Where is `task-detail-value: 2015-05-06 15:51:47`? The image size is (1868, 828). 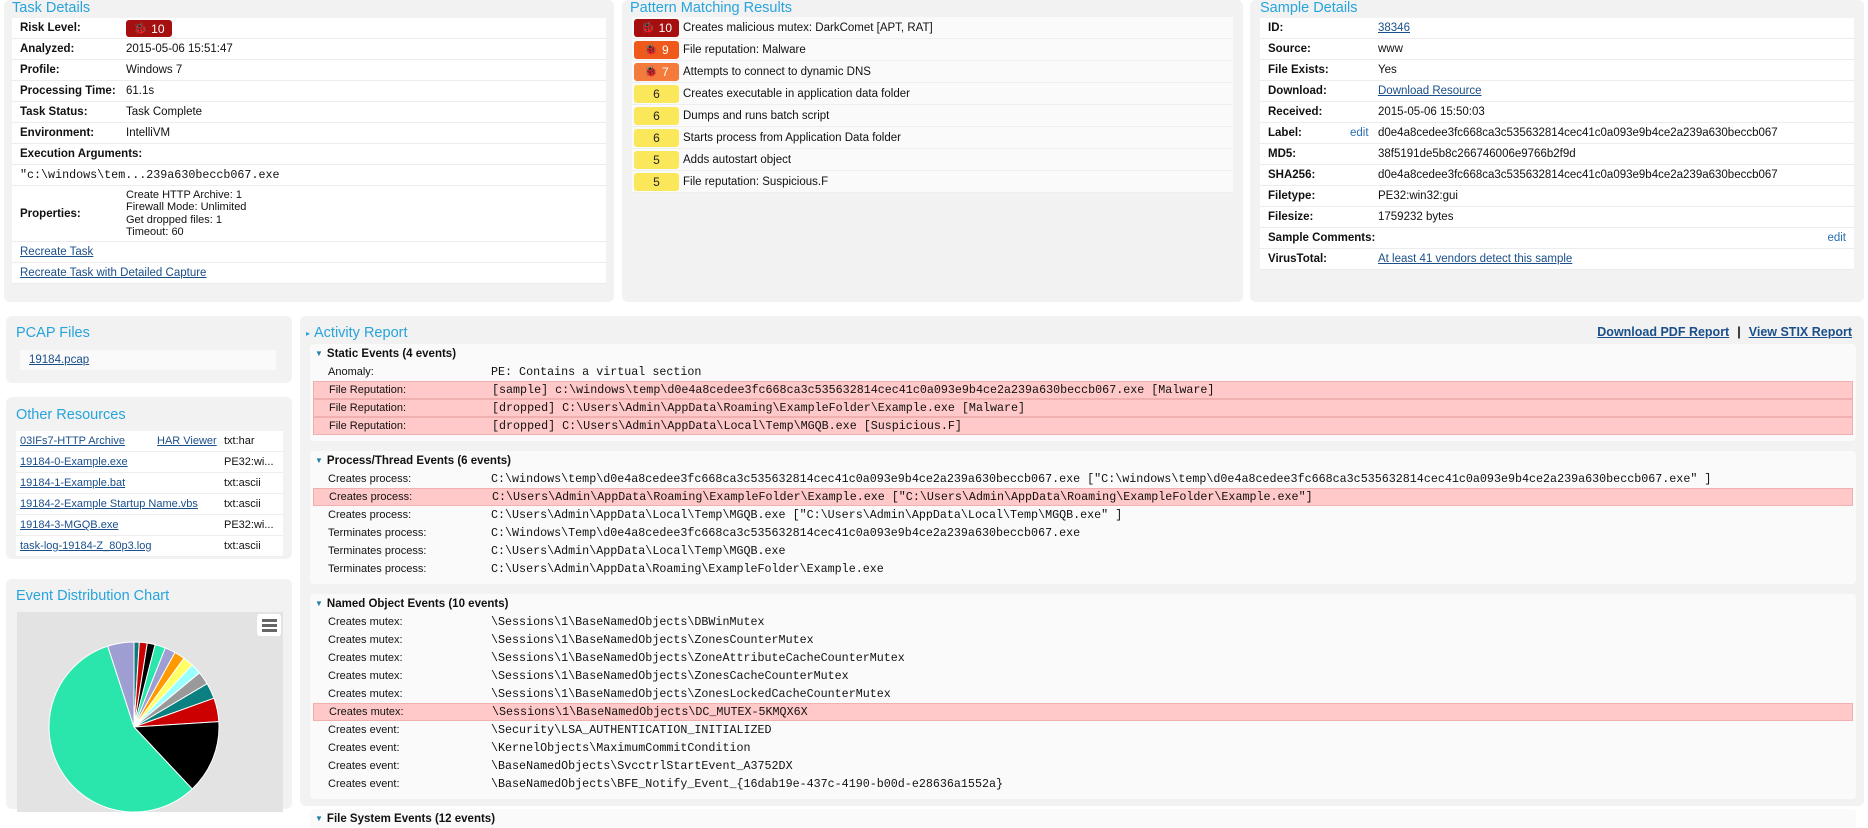 task-detail-value: 2015-05-06 15:51:47 is located at coordinates (179, 49).